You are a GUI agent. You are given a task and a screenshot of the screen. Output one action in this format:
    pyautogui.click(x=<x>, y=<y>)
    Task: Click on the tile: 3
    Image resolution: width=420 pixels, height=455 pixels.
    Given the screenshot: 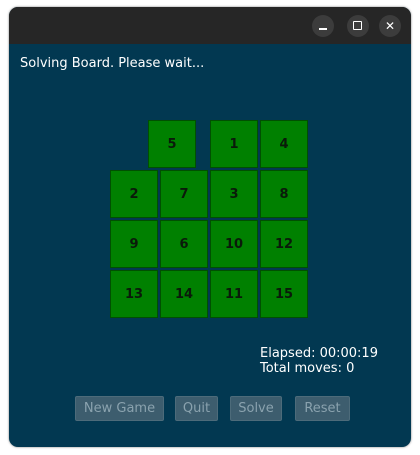 What is the action you would take?
    pyautogui.click(x=234, y=194)
    